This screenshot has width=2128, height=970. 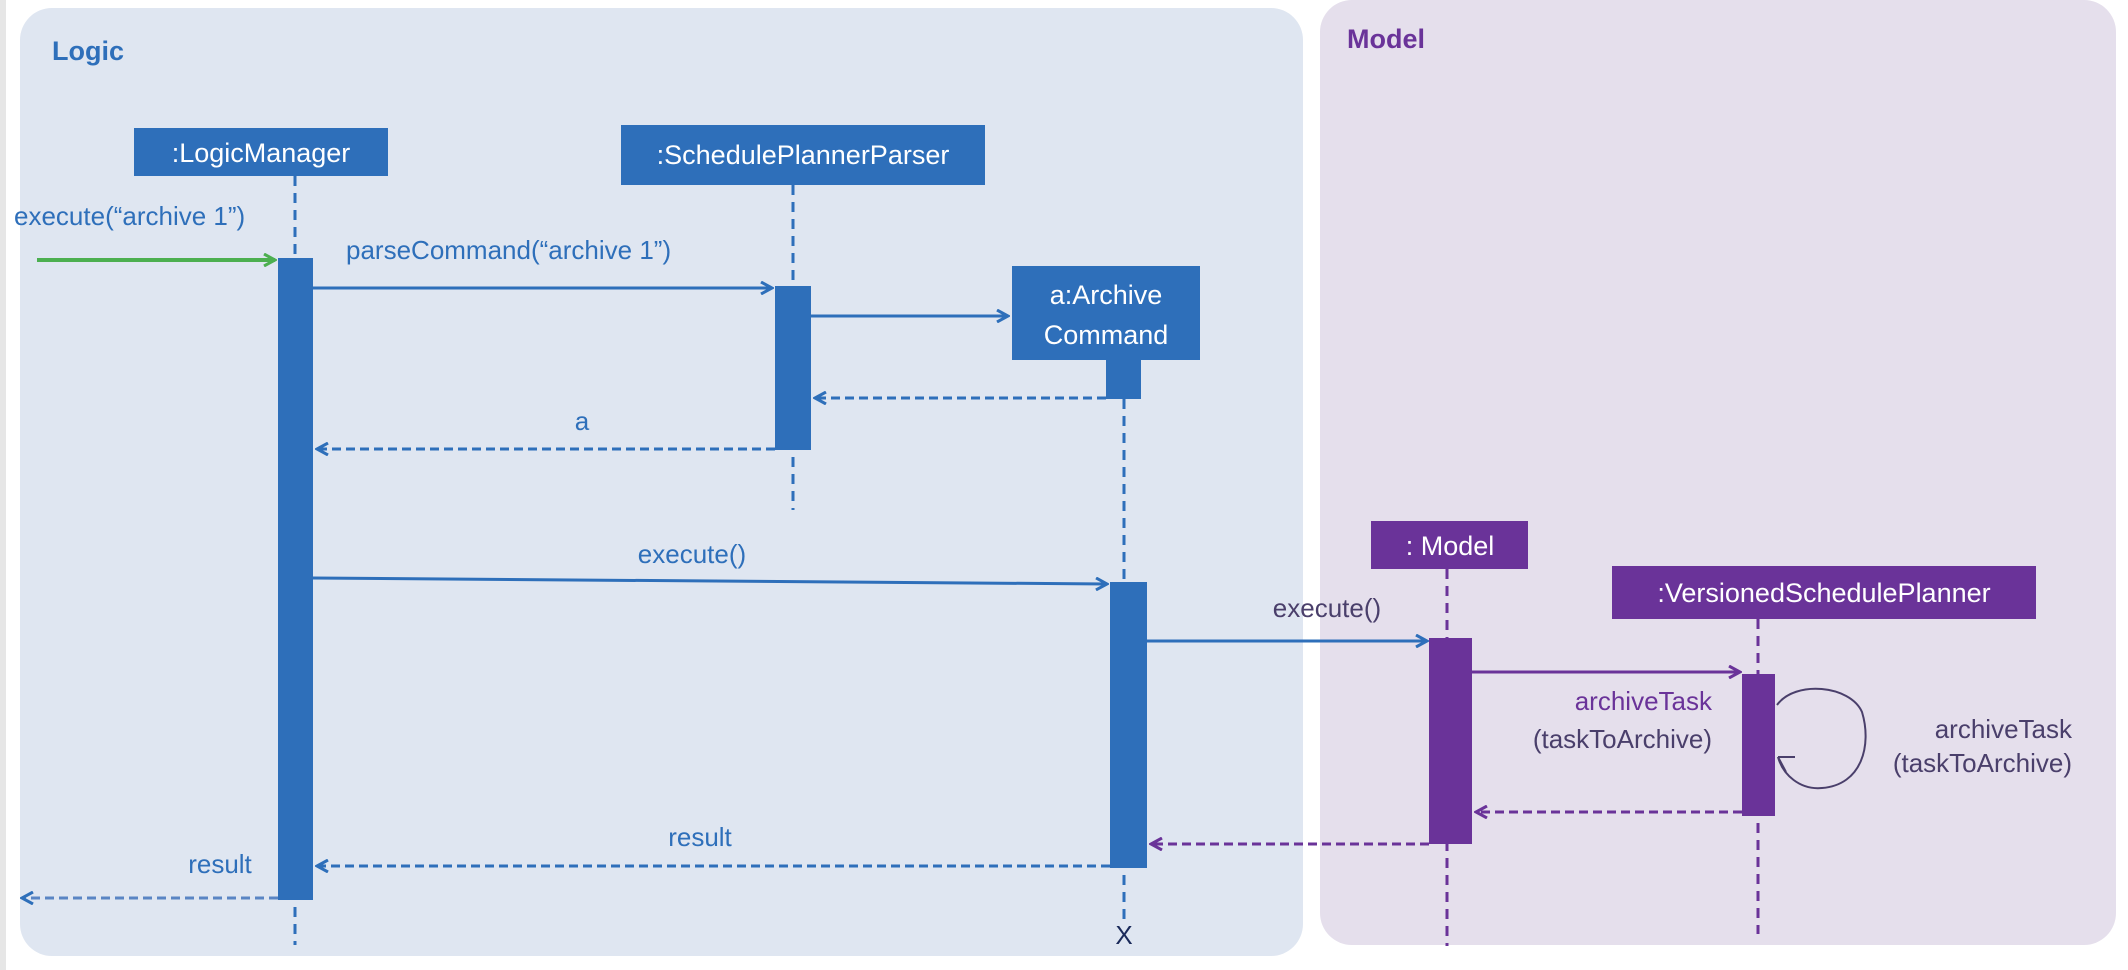 I want to click on destroy-marker: X, so click(x=1123, y=935).